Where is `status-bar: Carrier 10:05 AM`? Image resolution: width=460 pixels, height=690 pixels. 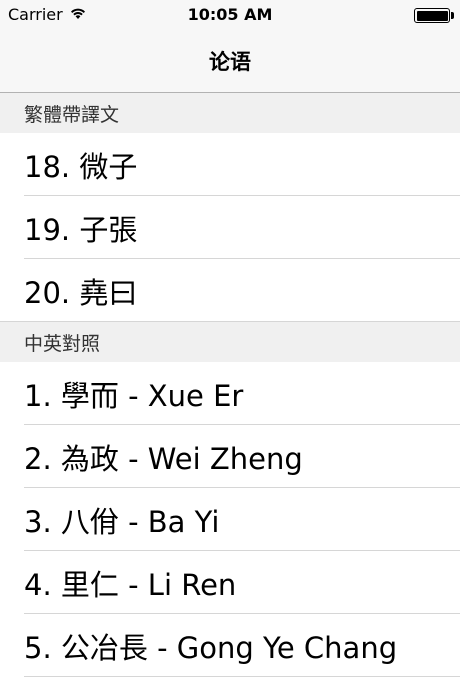 status-bar: Carrier 10:05 AM is located at coordinates (230, 15).